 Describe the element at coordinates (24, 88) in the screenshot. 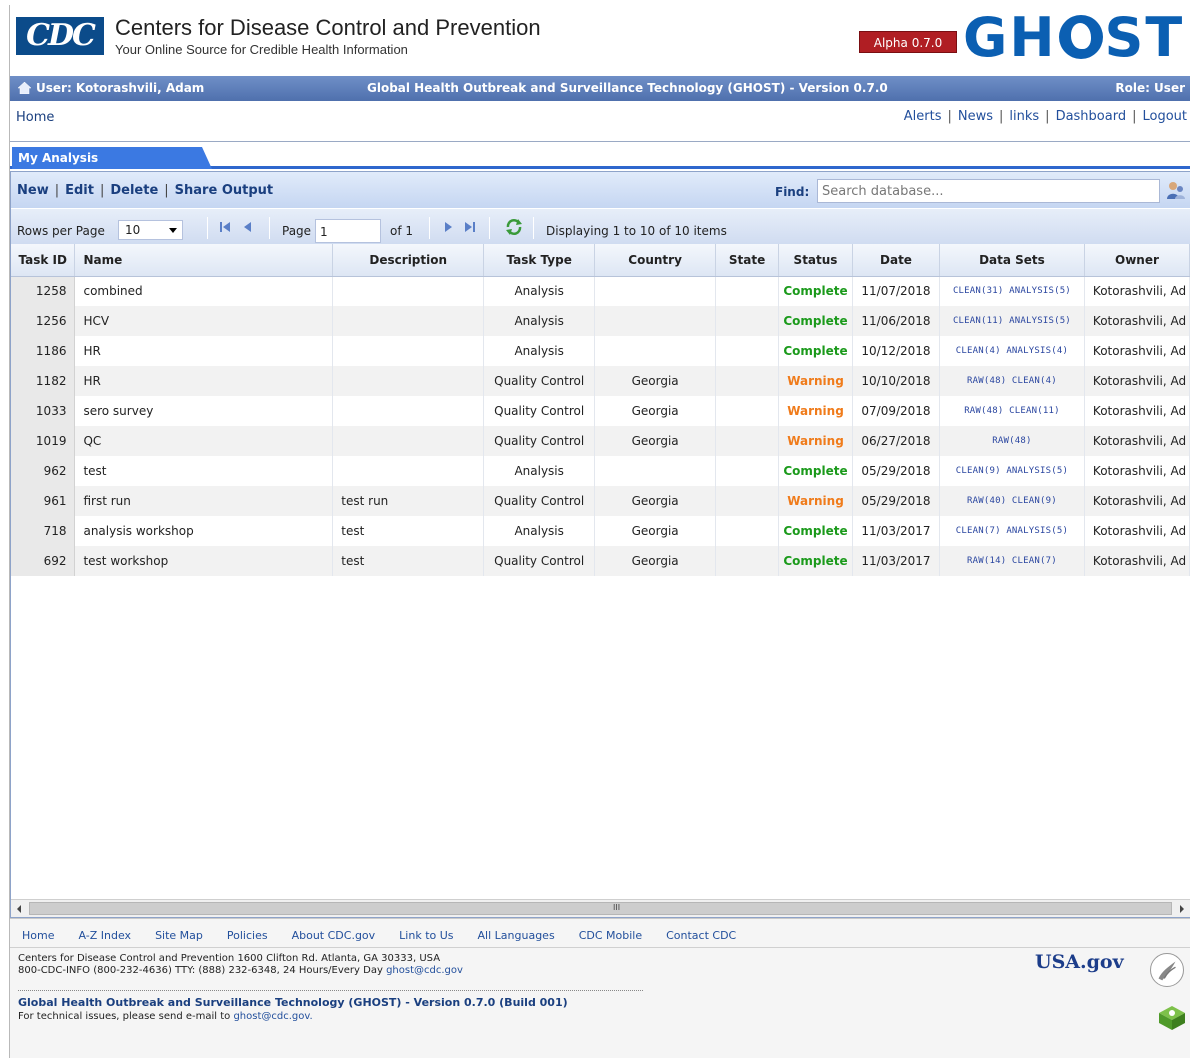

I see `home-icon` at that location.